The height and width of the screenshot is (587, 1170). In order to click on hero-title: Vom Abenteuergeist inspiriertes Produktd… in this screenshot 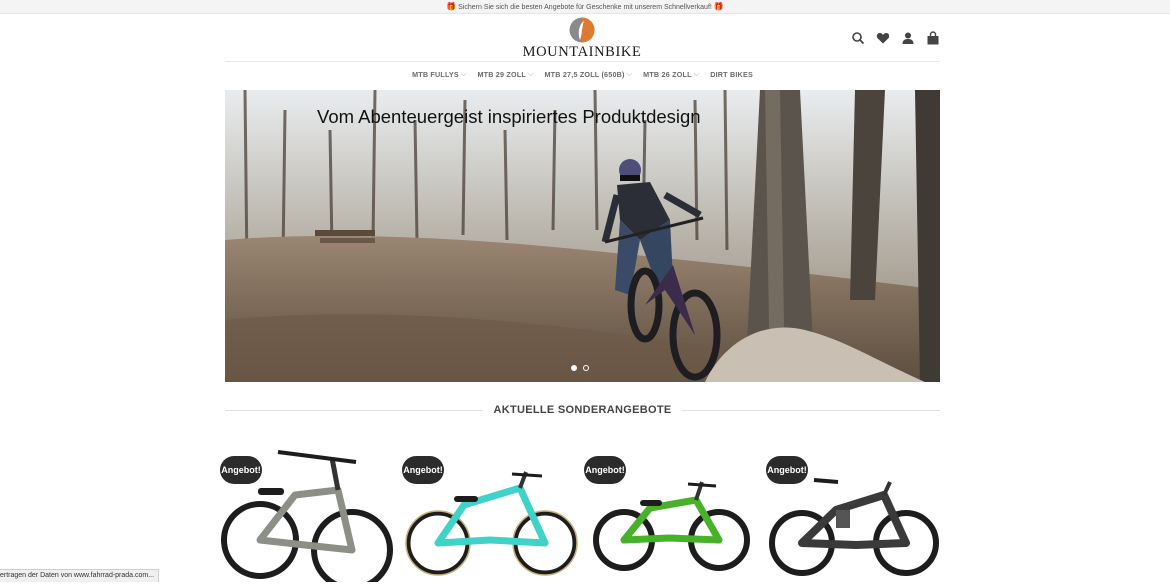, I will do `click(509, 117)`.